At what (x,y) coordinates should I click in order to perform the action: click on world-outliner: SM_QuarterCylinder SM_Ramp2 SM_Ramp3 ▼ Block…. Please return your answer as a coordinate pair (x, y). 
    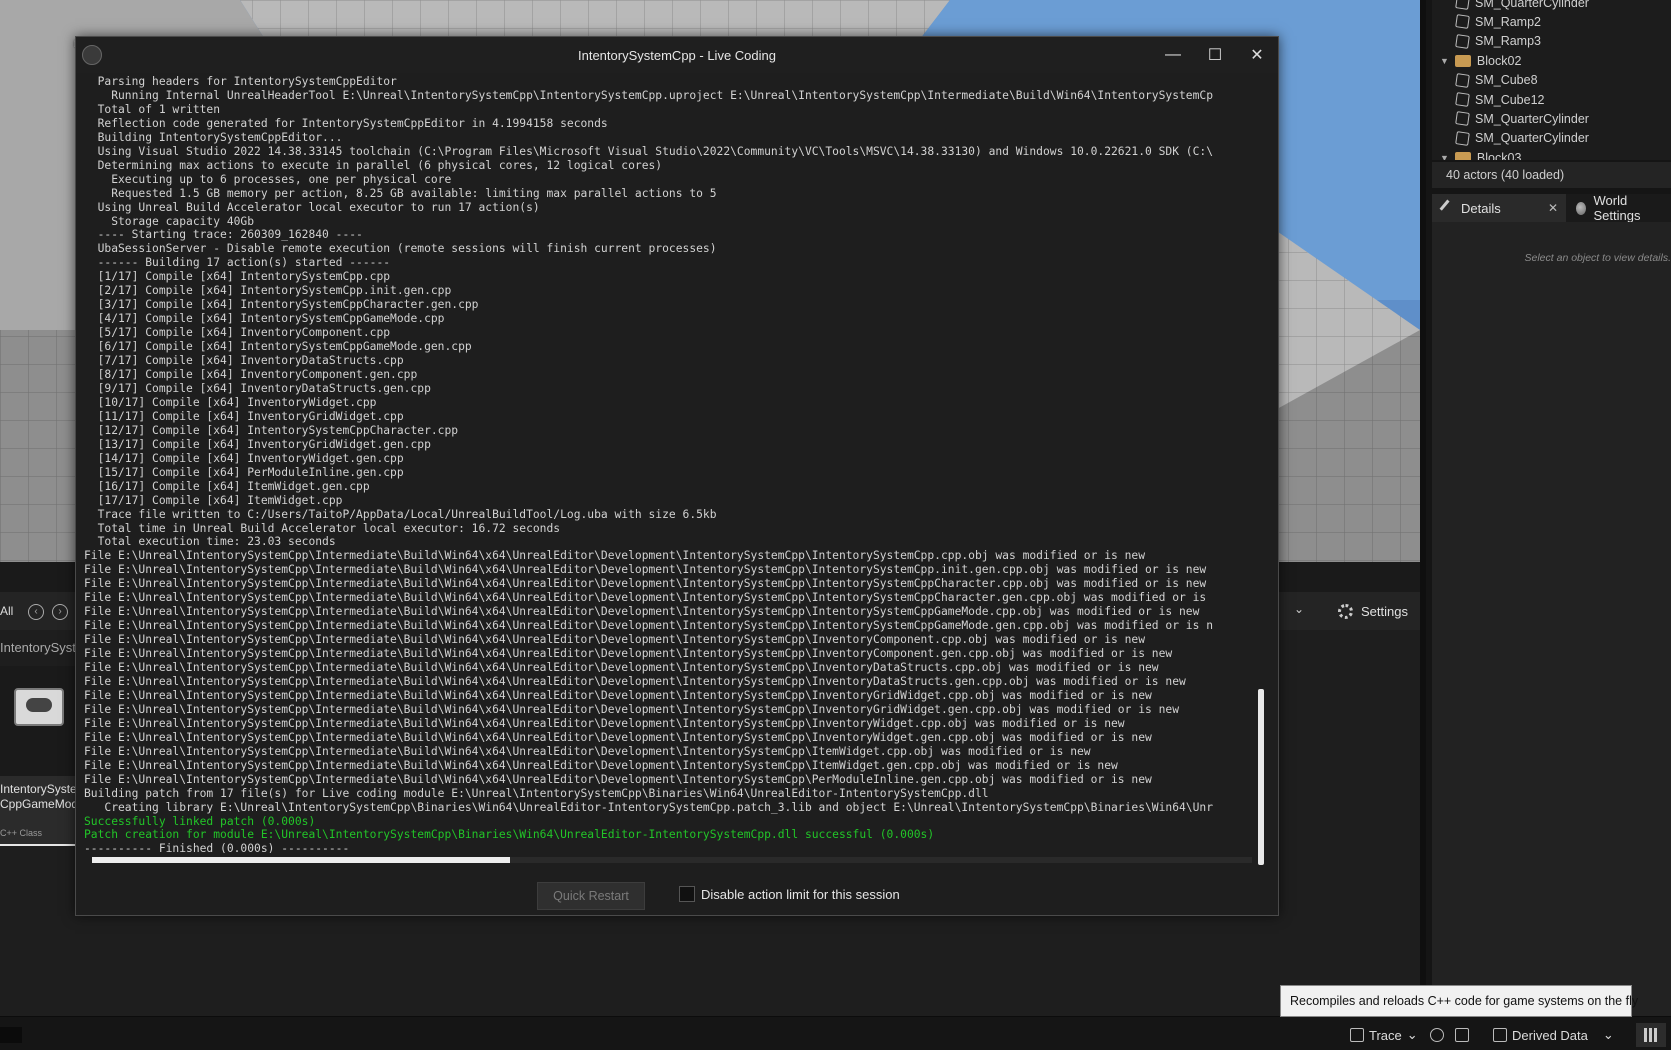
    Looking at the image, I should click on (1551, 80).